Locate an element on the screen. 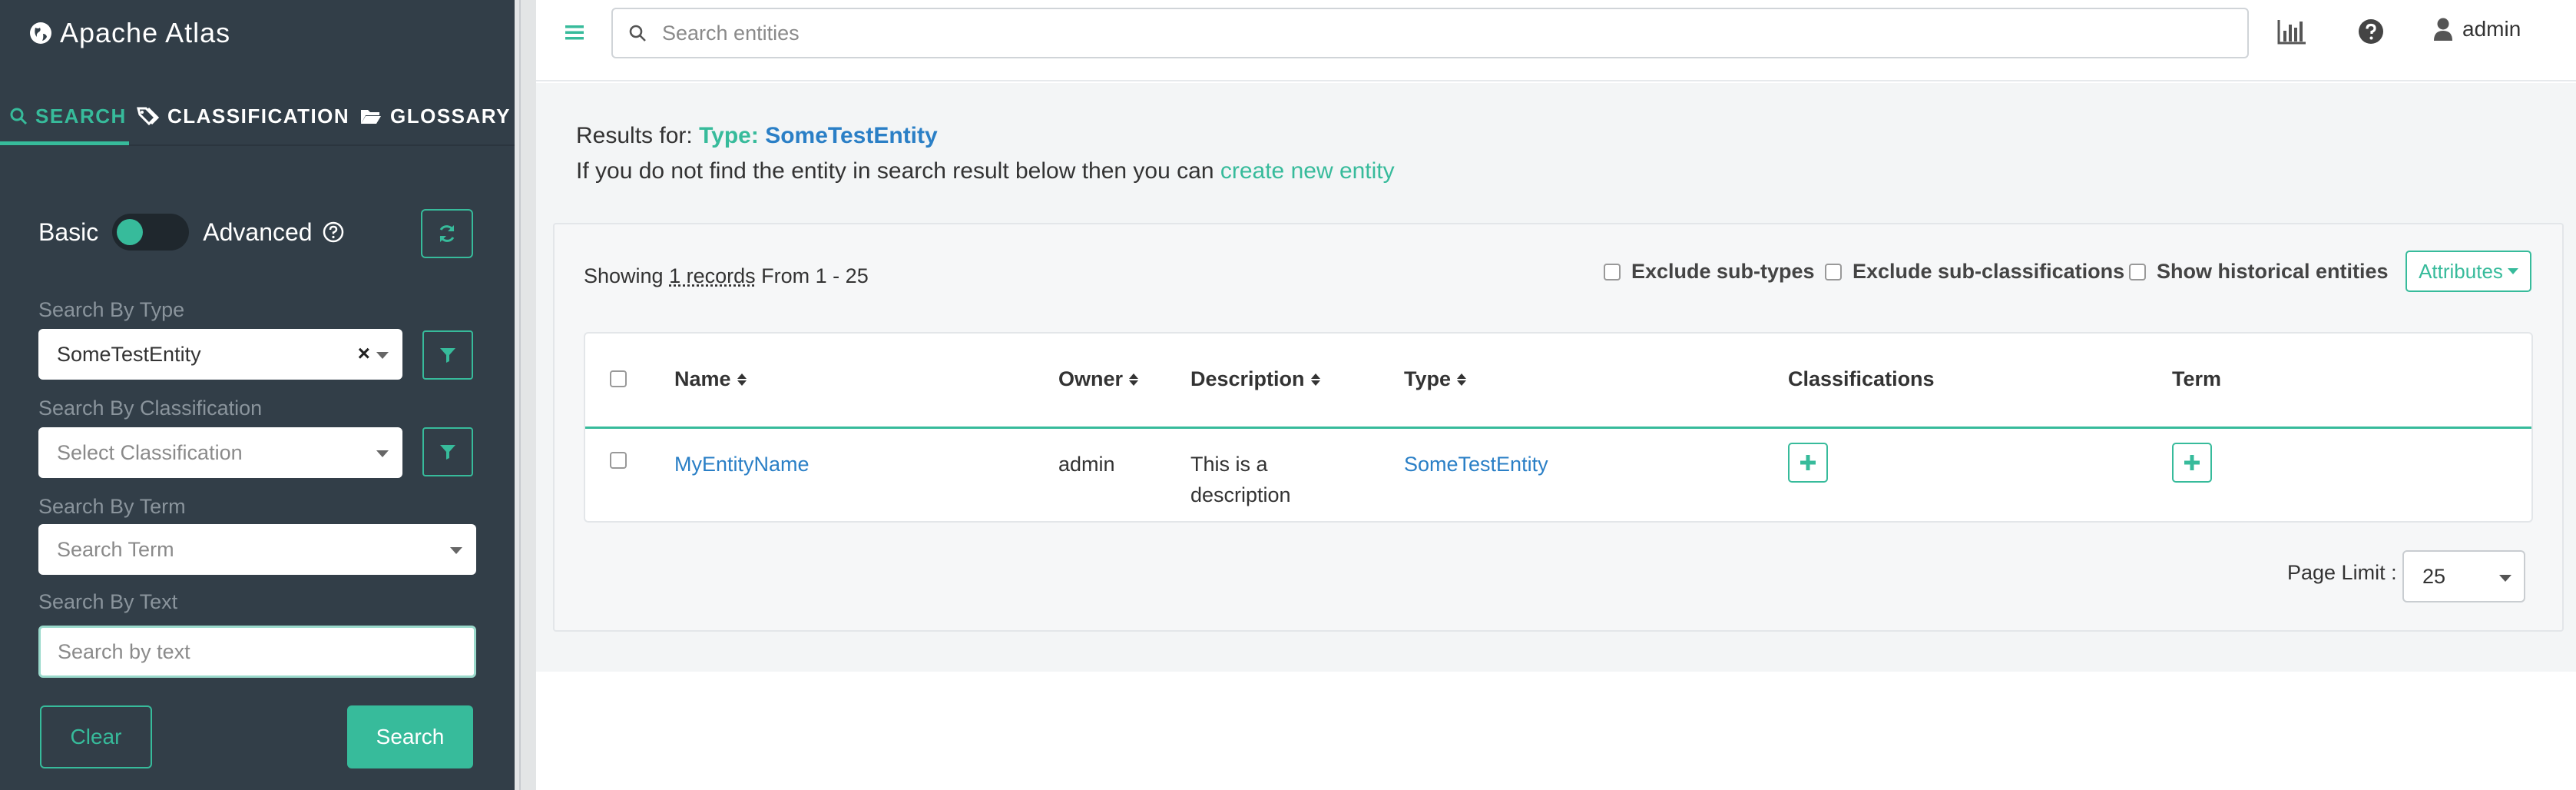 This screenshot has width=2576, height=790. app-logo: Apache Atlas is located at coordinates (129, 33).